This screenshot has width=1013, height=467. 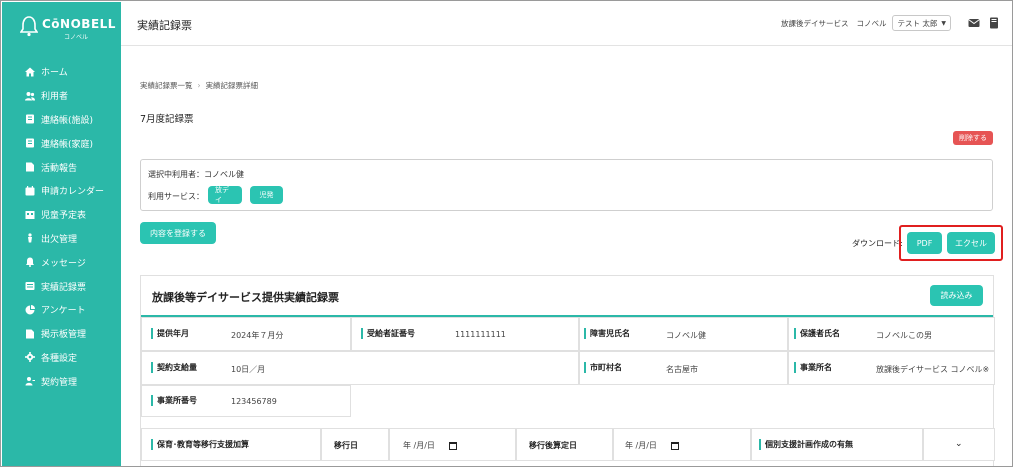 I want to click on sidebar-item-label: 連絡帳(施設), so click(x=67, y=120).